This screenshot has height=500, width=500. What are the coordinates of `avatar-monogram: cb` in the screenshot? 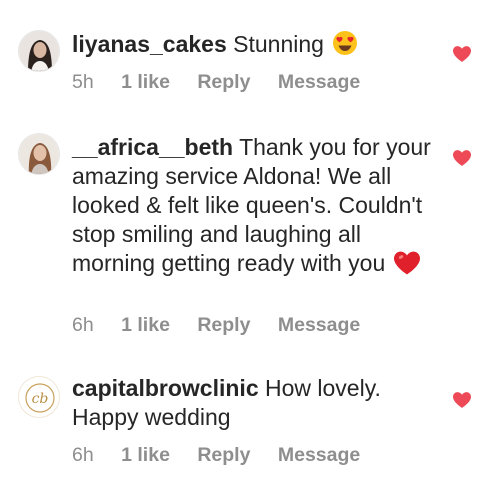 It's located at (40, 399).